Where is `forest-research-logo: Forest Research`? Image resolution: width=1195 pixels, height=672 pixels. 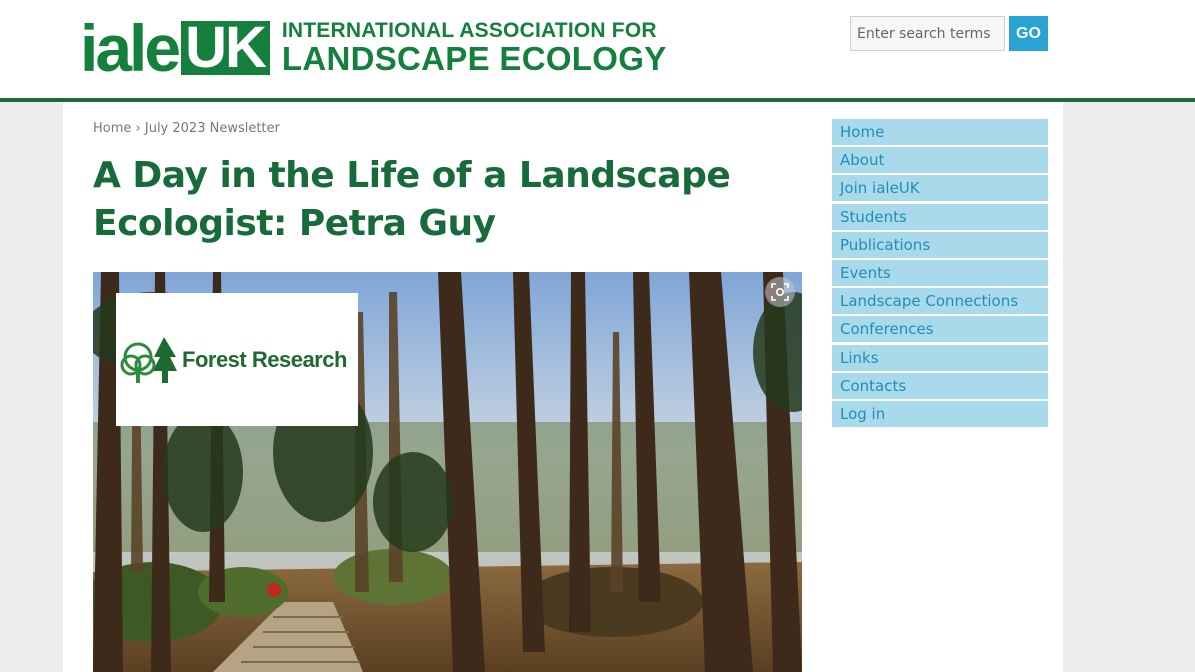 forest-research-logo: Forest Research is located at coordinates (237, 359).